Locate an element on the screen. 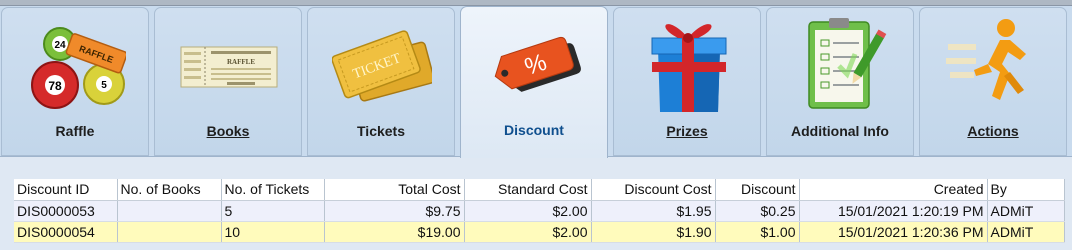 This screenshot has width=1072, height=250. tab-actions-text: Actions is located at coordinates (993, 131).